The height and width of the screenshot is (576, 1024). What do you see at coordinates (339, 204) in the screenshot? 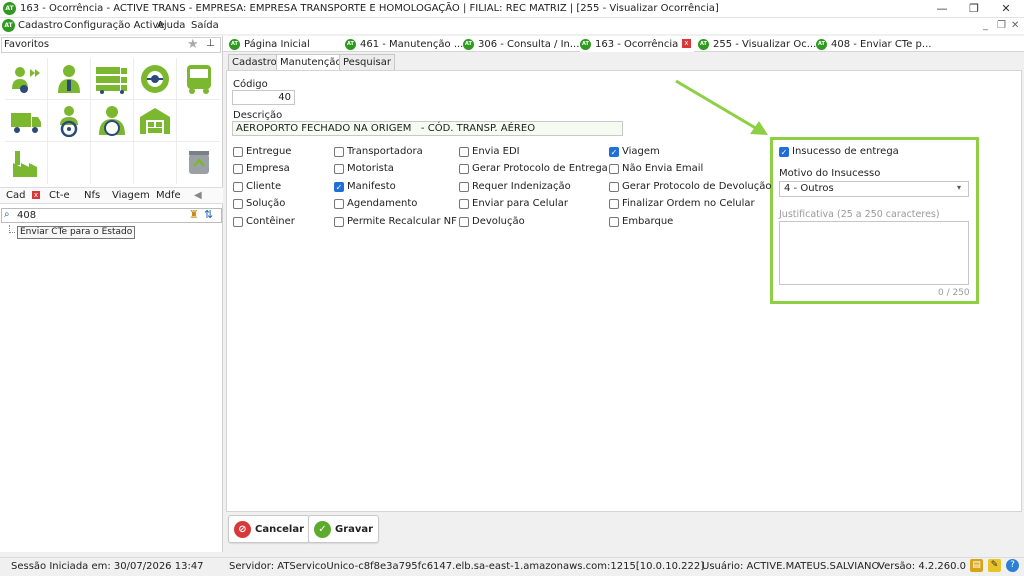
I see `checkbox-agendamento` at bounding box center [339, 204].